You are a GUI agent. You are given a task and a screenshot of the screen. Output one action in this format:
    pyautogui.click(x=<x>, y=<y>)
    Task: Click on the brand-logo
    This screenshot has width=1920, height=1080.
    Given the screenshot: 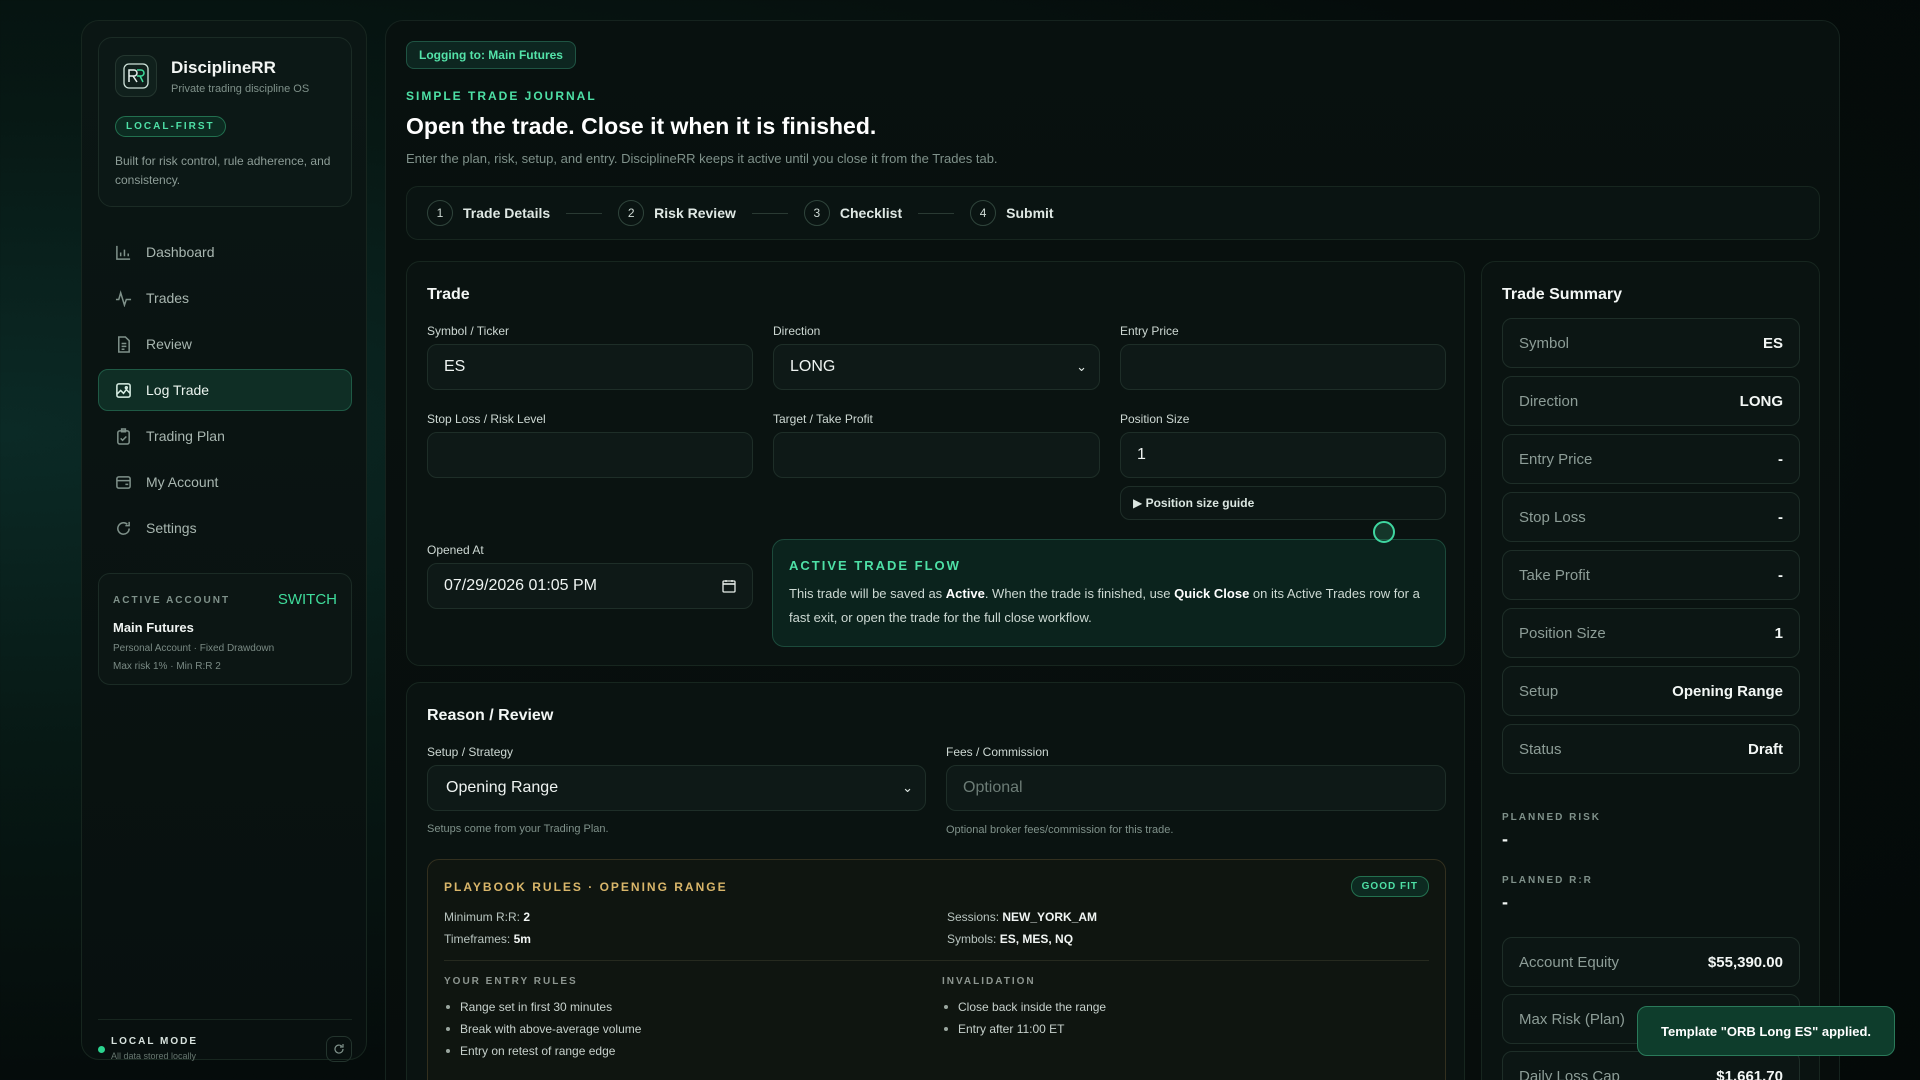 What is the action you would take?
    pyautogui.click(x=136, y=76)
    